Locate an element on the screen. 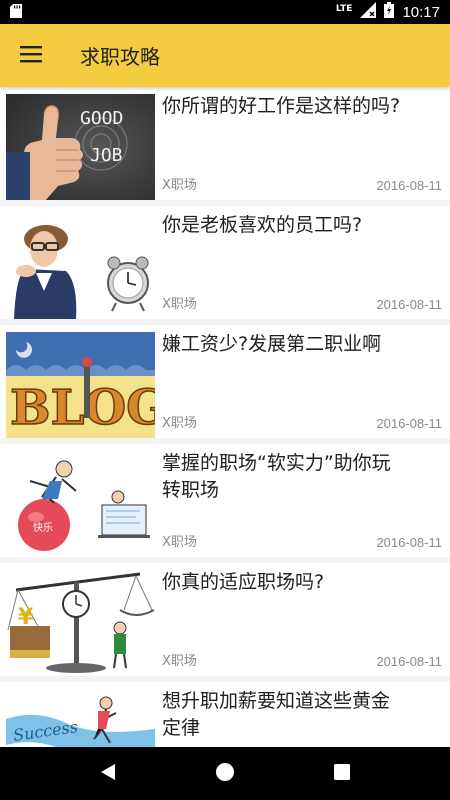 The image size is (450, 800). page-title: 求职攻略 is located at coordinates (120, 57).